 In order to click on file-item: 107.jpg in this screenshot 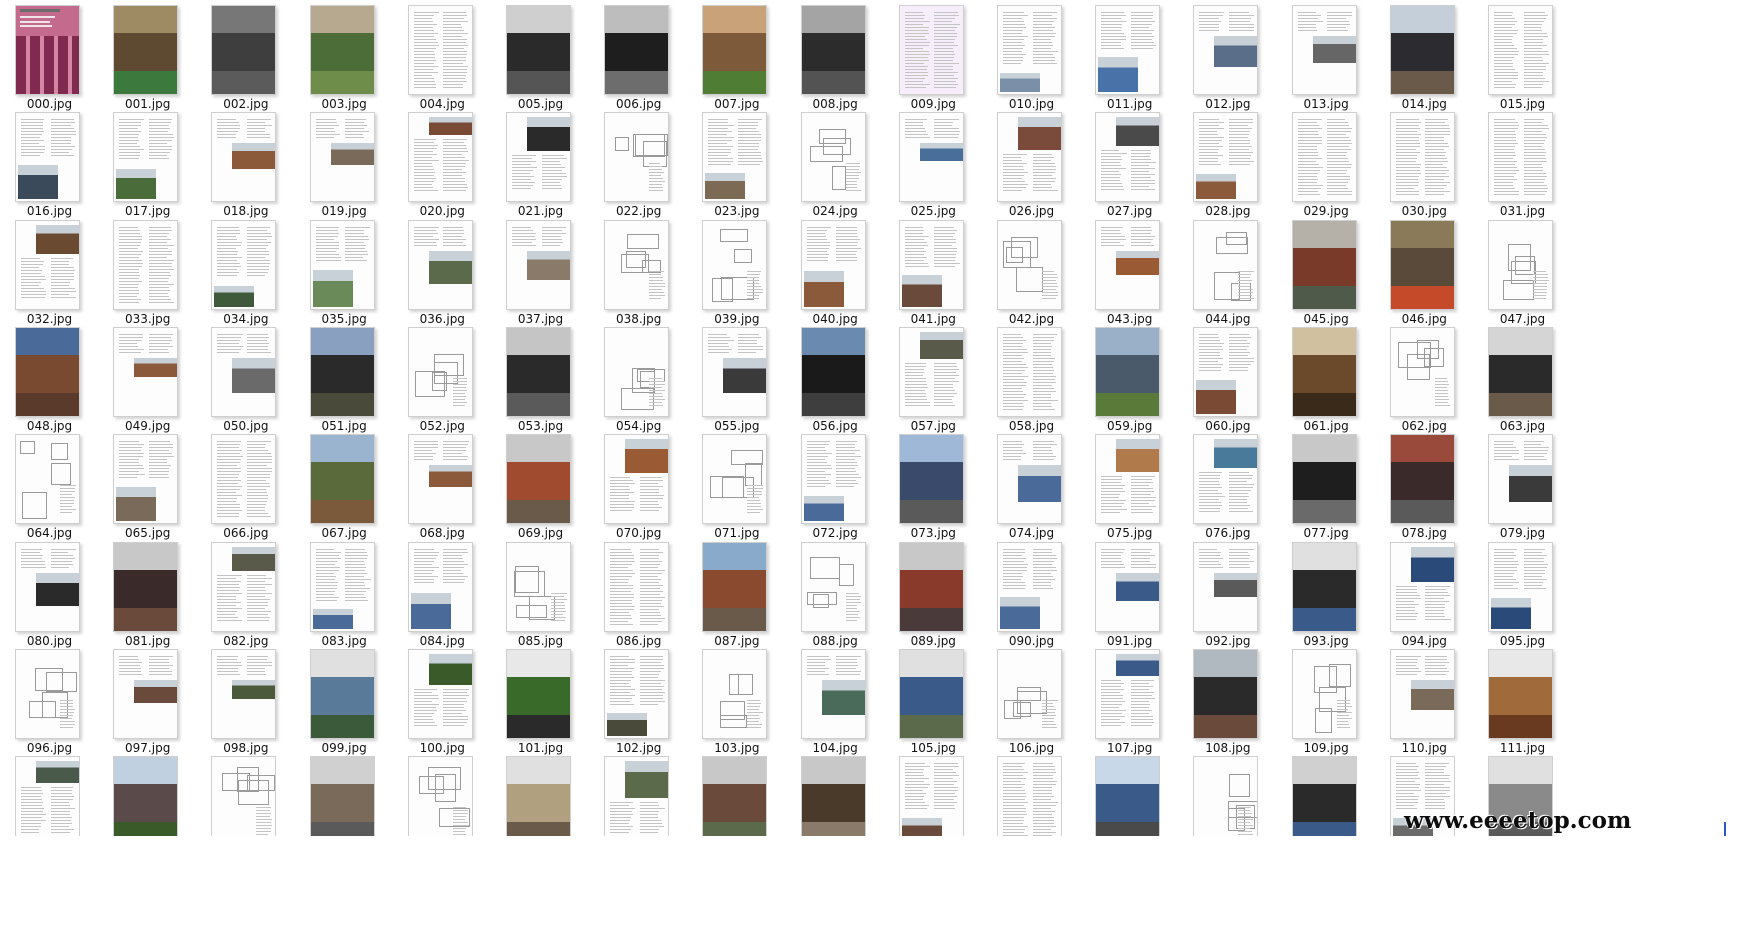, I will do `click(1132, 703)`.